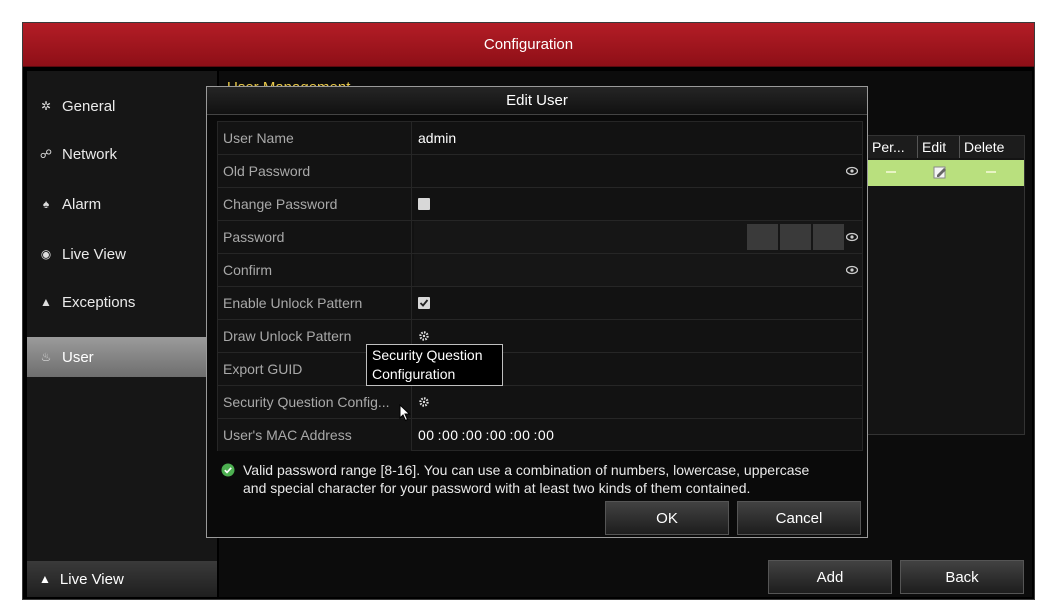 This screenshot has height=606, width=1059. What do you see at coordinates (315, 171) in the screenshot?
I see `old-password-label: Old Password` at bounding box center [315, 171].